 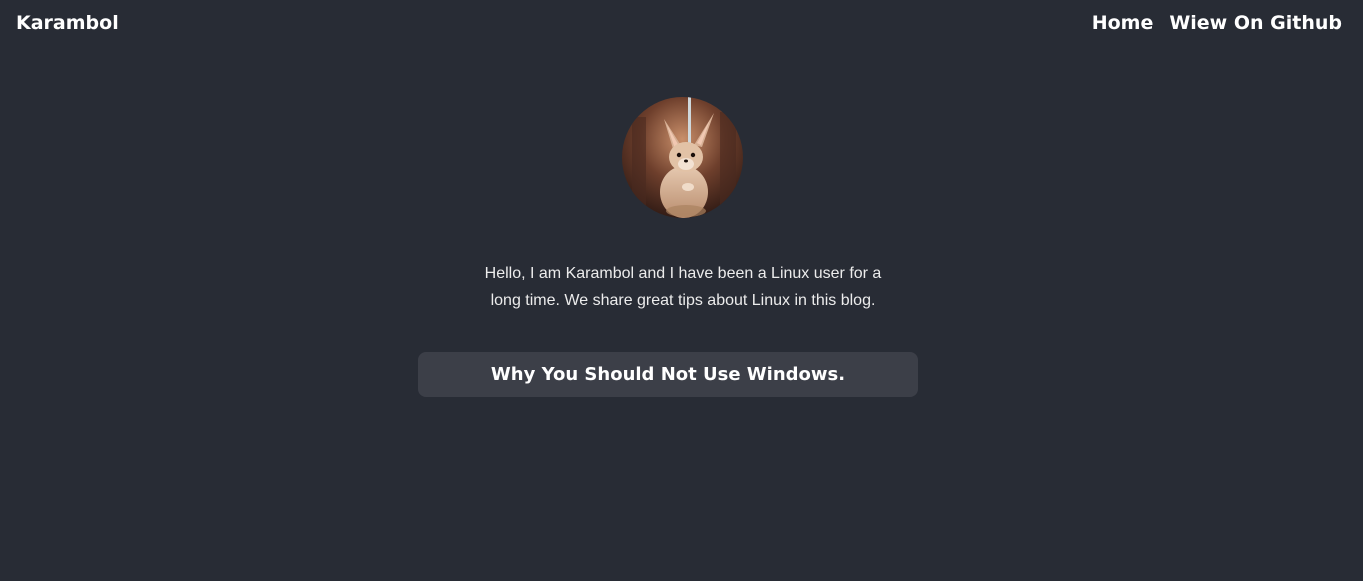 What do you see at coordinates (67, 23) in the screenshot?
I see `brand-link: Karambol` at bounding box center [67, 23].